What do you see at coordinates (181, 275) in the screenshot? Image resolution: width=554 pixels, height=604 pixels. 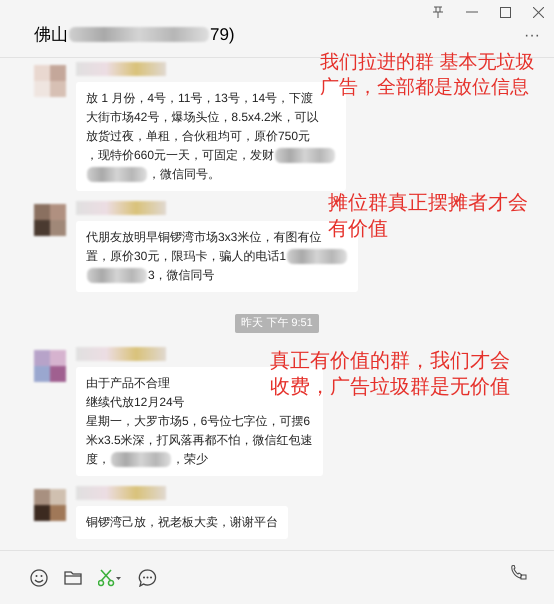 I see `message-text: 3，微信同号` at bounding box center [181, 275].